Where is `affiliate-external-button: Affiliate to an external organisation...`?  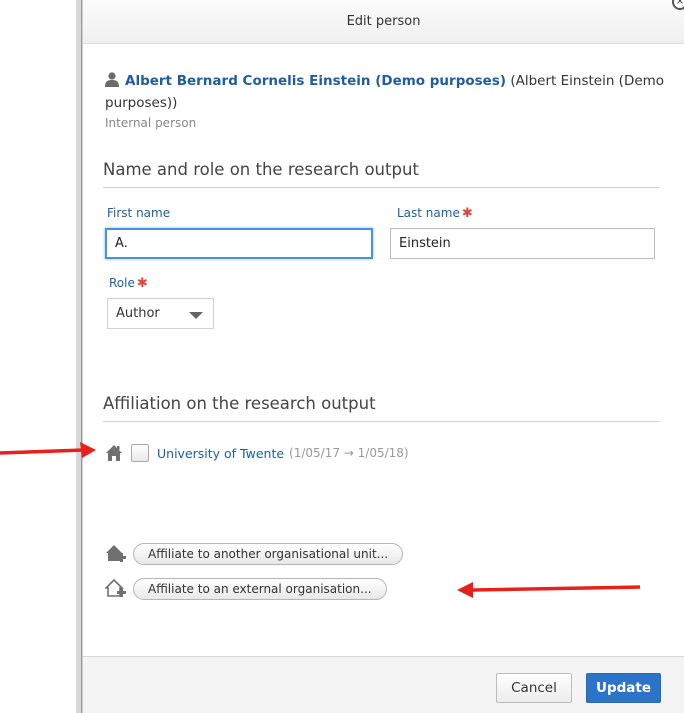 affiliate-external-button: Affiliate to an external organisation... is located at coordinates (260, 589).